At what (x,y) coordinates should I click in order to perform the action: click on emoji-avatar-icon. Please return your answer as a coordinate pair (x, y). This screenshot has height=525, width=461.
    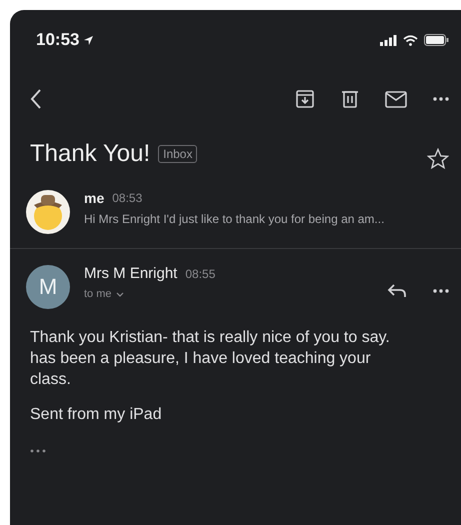
    Looking at the image, I should click on (48, 212).